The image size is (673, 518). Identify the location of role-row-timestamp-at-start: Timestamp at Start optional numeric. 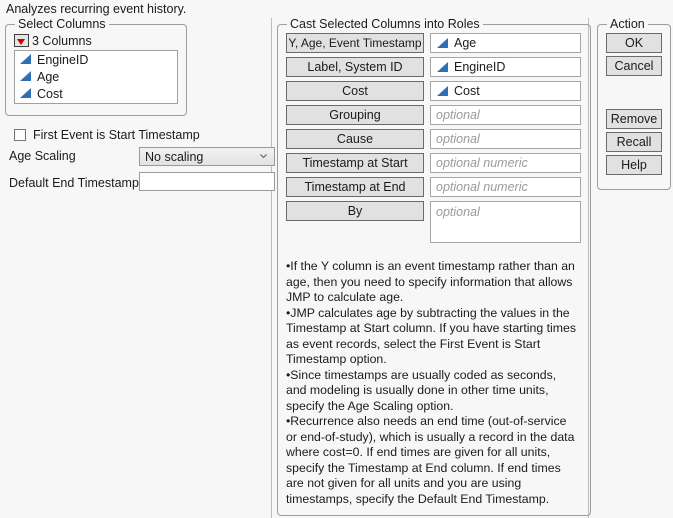
(434, 163).